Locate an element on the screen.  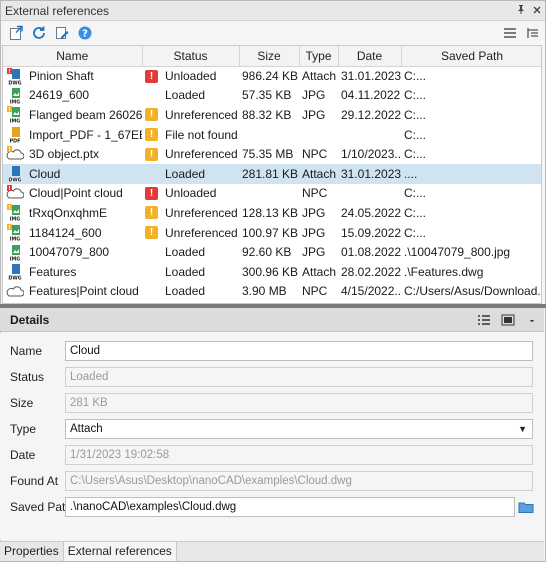
saved-path-field: .\nanoCAD\examples\Cloud.dwg is located at coordinates (290, 507).